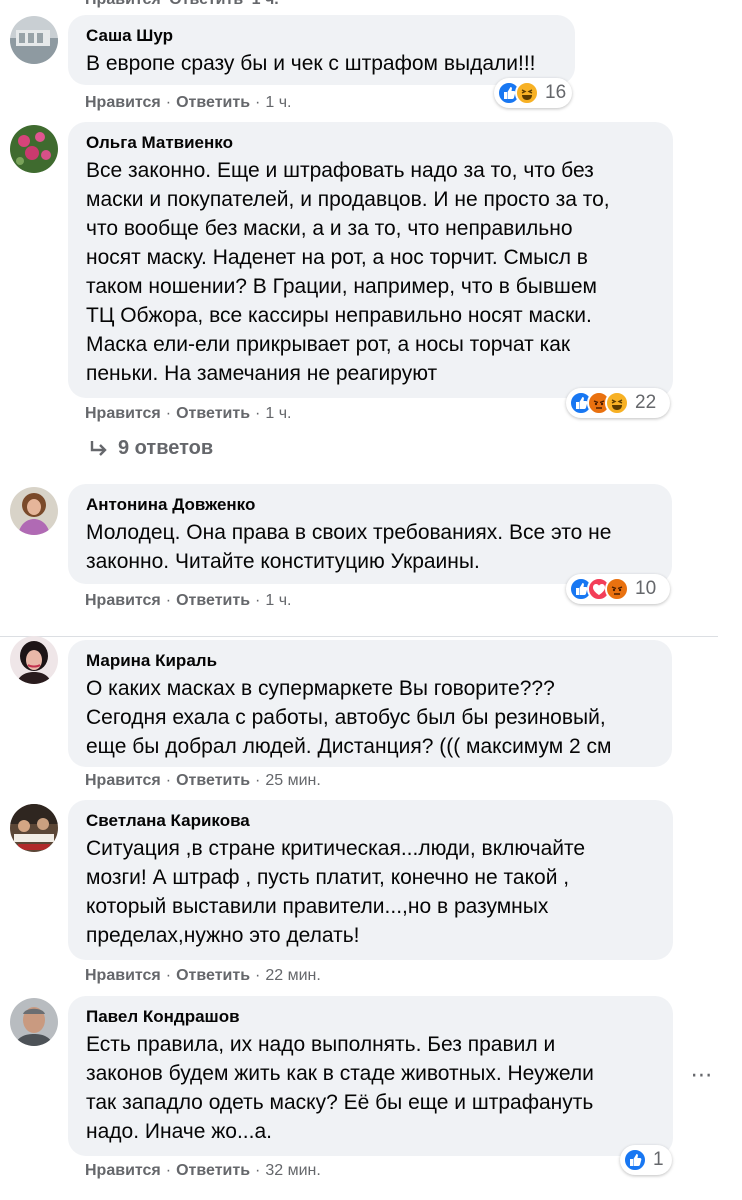 The height and width of the screenshot is (1200, 742). I want to click on reactions-summary: 1, so click(646, 1160).